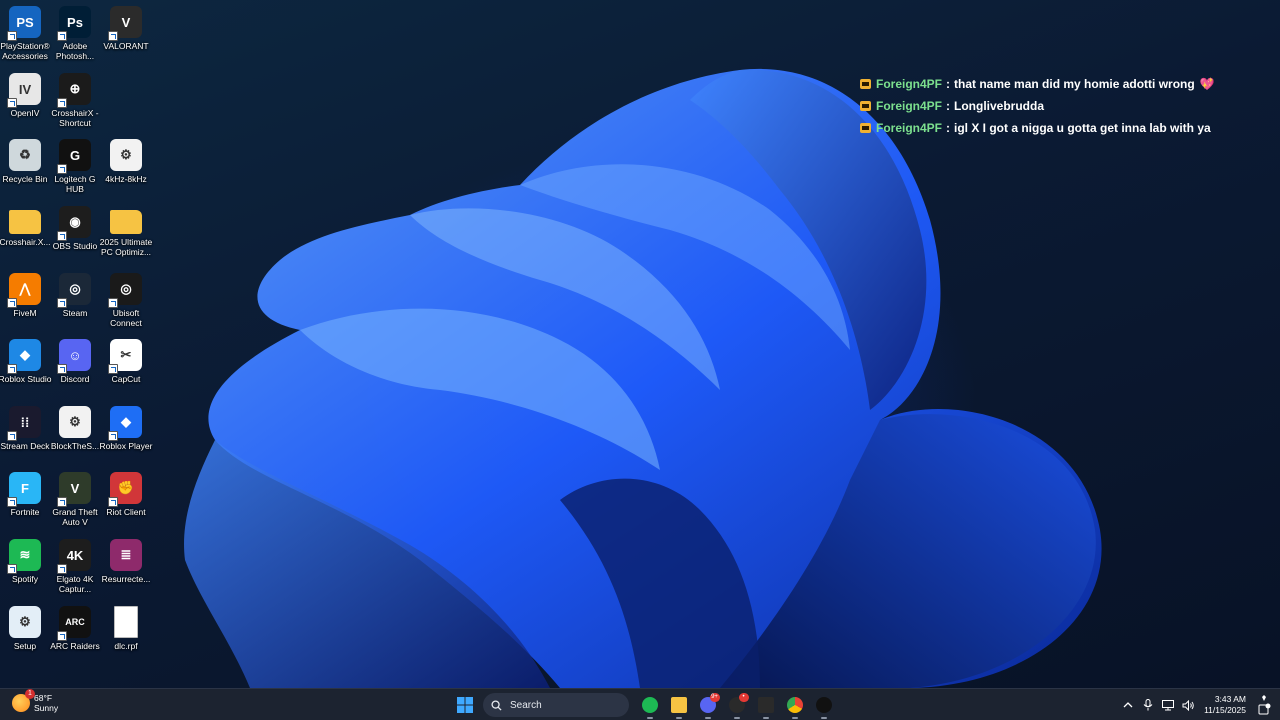 The height and width of the screenshot is (720, 1280). What do you see at coordinates (75, 622) in the screenshot?
I see `icon-glyph: ARC` at bounding box center [75, 622].